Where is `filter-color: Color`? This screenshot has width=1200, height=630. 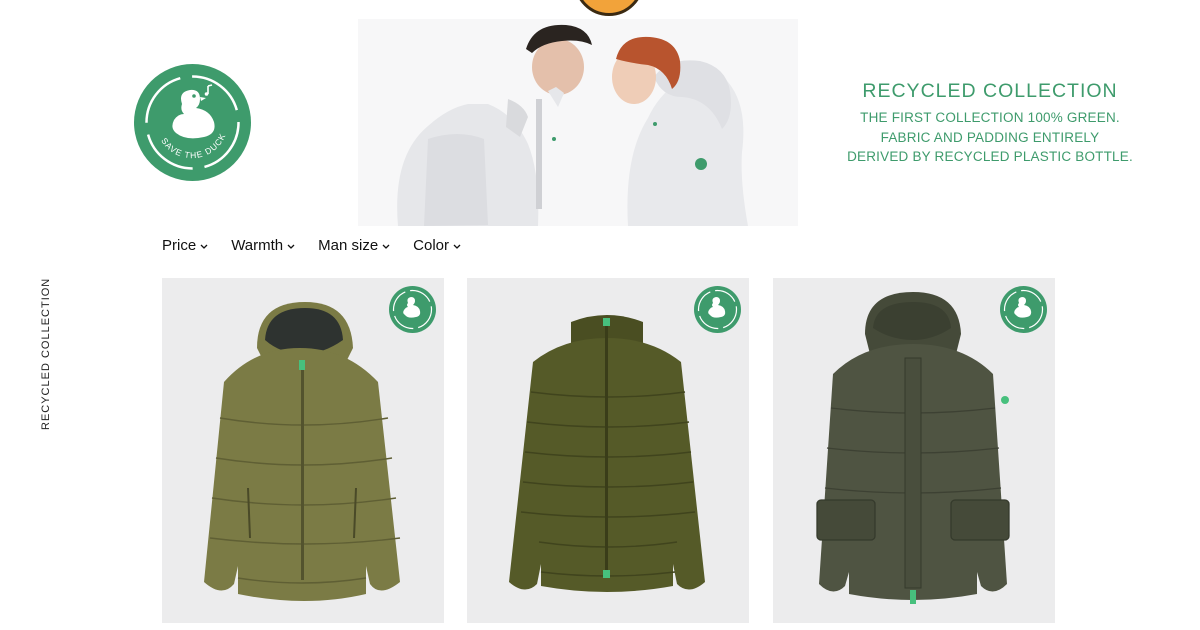 filter-color: Color is located at coordinates (437, 245).